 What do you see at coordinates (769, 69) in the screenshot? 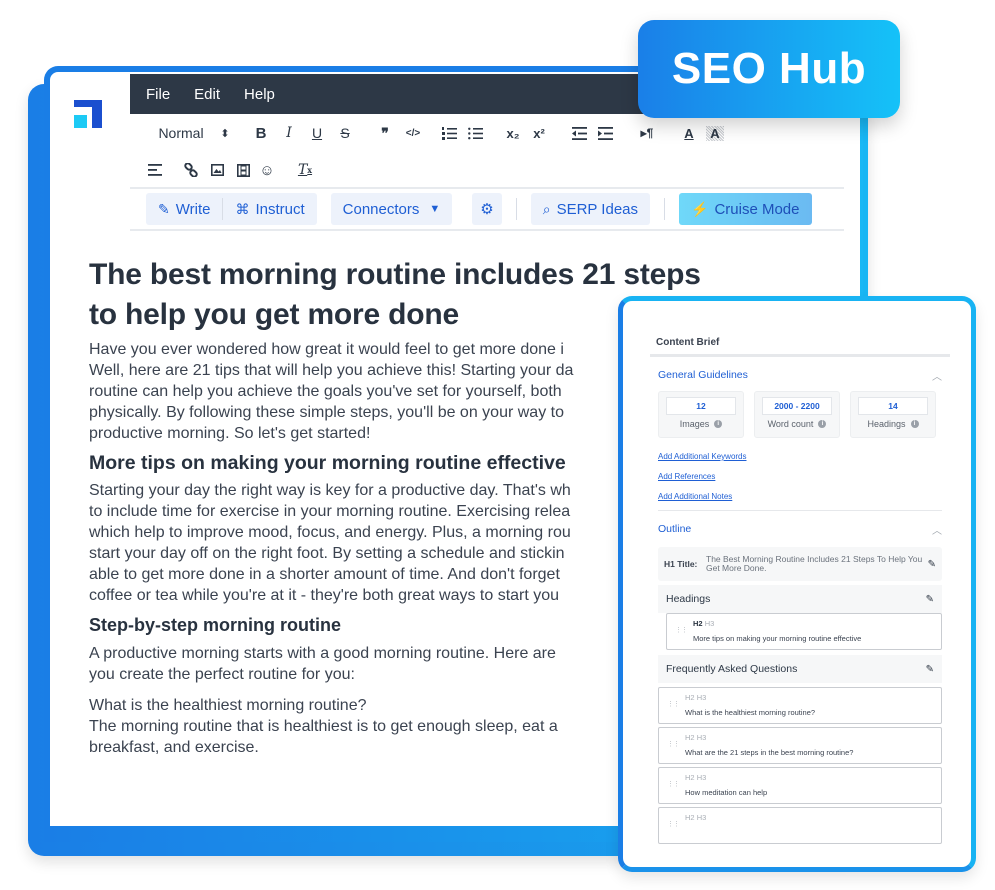
I see `seo-hub-badge: SEO Hub` at bounding box center [769, 69].